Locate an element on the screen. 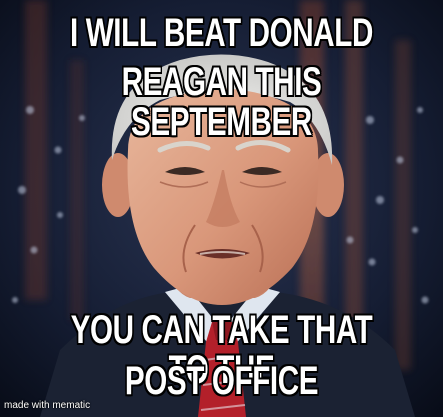  bottom-caption-line-2: POST OFFICE is located at coordinates (221, 381).